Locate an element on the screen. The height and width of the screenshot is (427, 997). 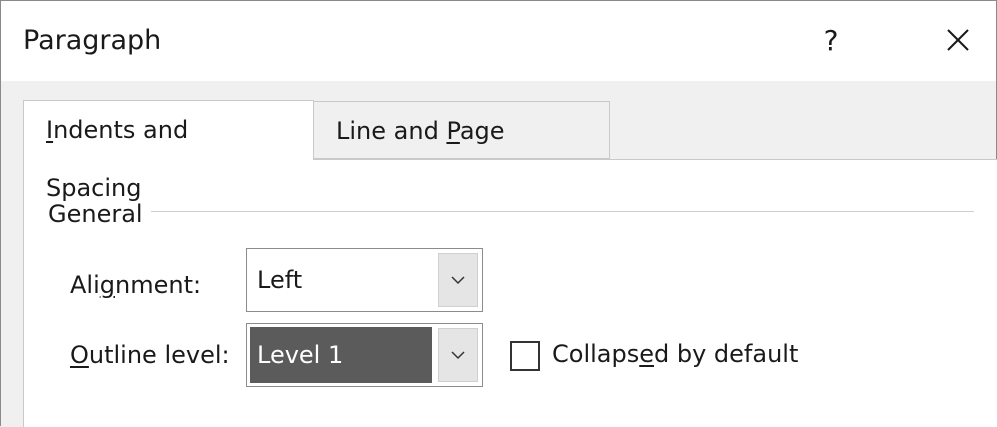
close-button is located at coordinates (958, 41).